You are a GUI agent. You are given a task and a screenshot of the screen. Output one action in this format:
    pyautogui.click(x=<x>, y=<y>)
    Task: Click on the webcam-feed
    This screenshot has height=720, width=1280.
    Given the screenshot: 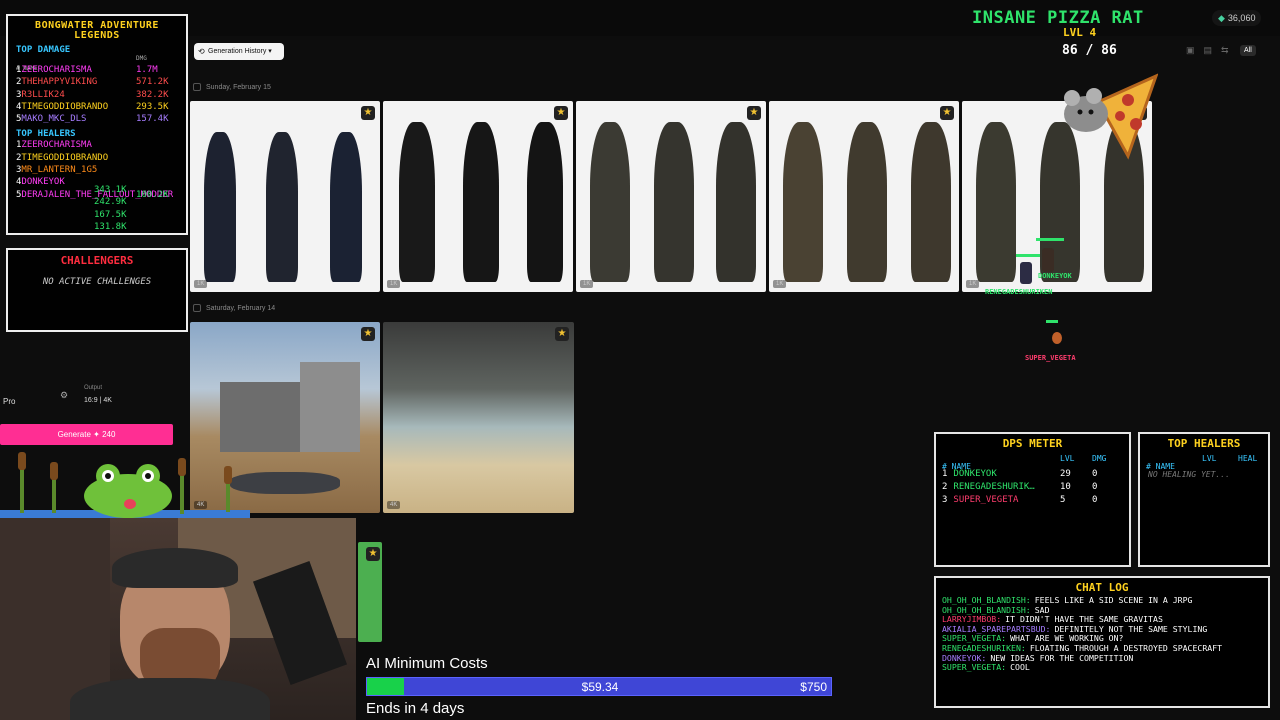 What is the action you would take?
    pyautogui.click(x=178, y=619)
    